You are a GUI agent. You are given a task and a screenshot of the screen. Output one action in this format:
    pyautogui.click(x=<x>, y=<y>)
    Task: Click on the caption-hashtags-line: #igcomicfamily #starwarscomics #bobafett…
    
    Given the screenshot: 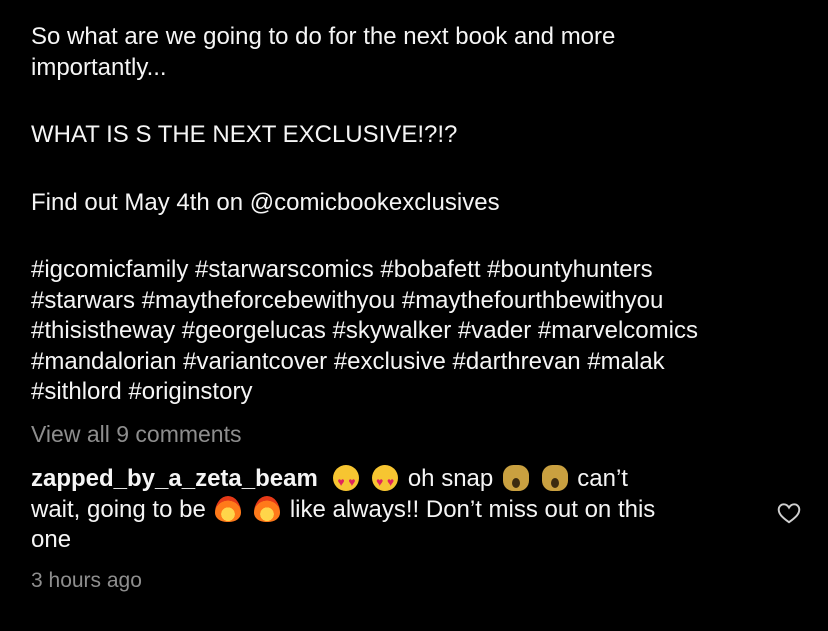 What is the action you would take?
    pyautogui.click(x=416, y=270)
    